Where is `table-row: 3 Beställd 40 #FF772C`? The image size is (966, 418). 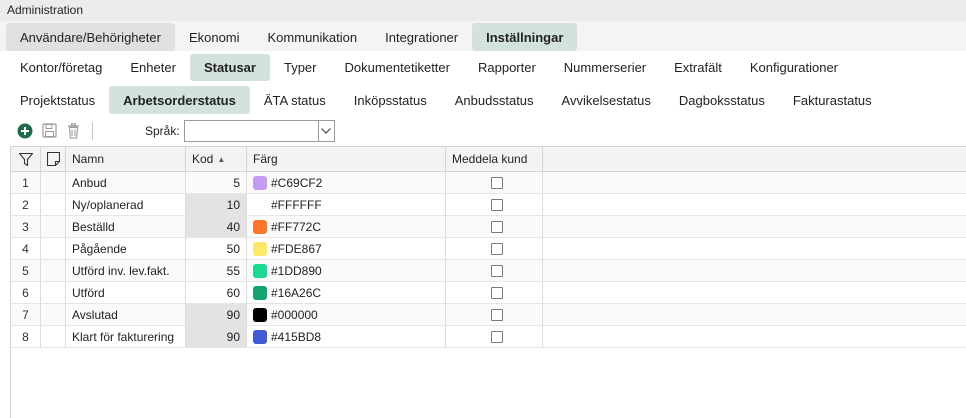
table-row: 3 Beställd 40 #FF772C is located at coordinates (488, 227).